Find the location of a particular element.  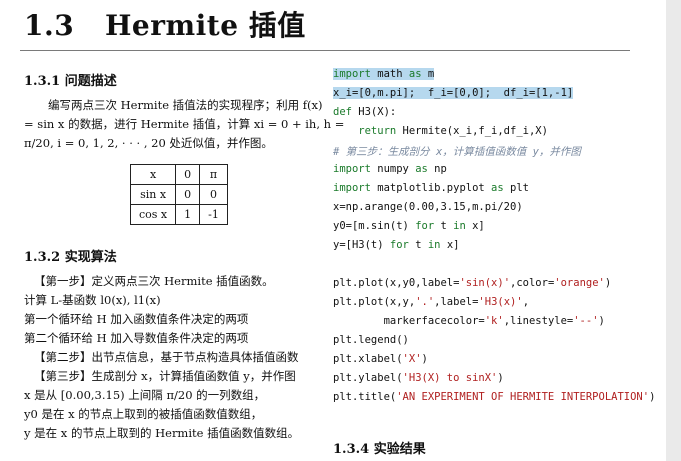

algo-line-1: 【第一步】定义两点三次 Hermite 插值函数。 is located at coordinates (154, 281).